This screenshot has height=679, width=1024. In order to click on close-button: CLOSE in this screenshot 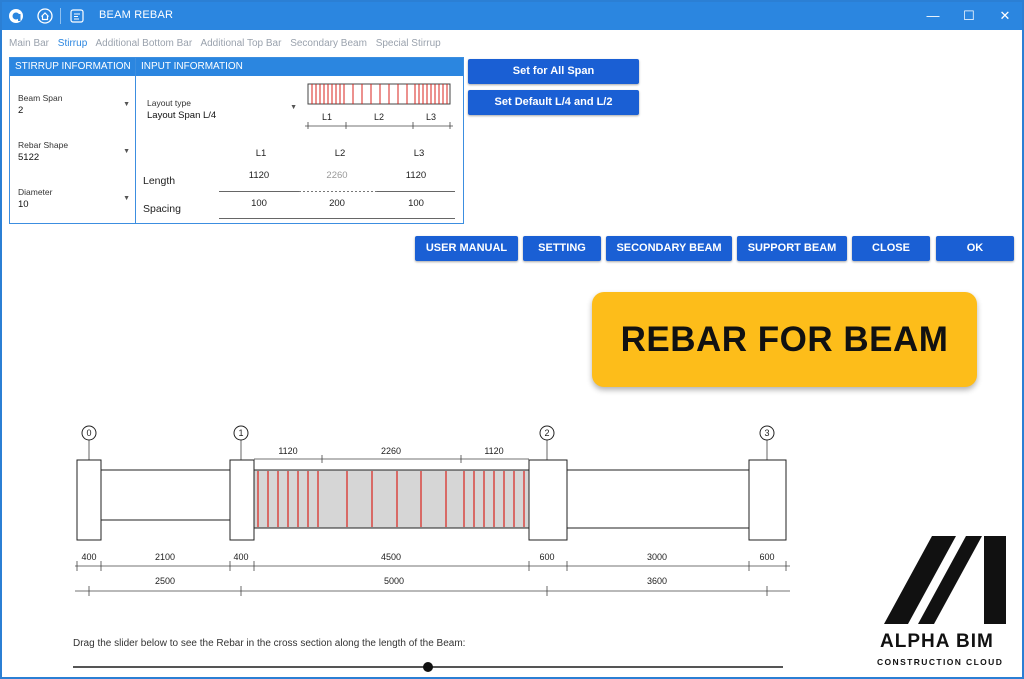, I will do `click(891, 248)`.